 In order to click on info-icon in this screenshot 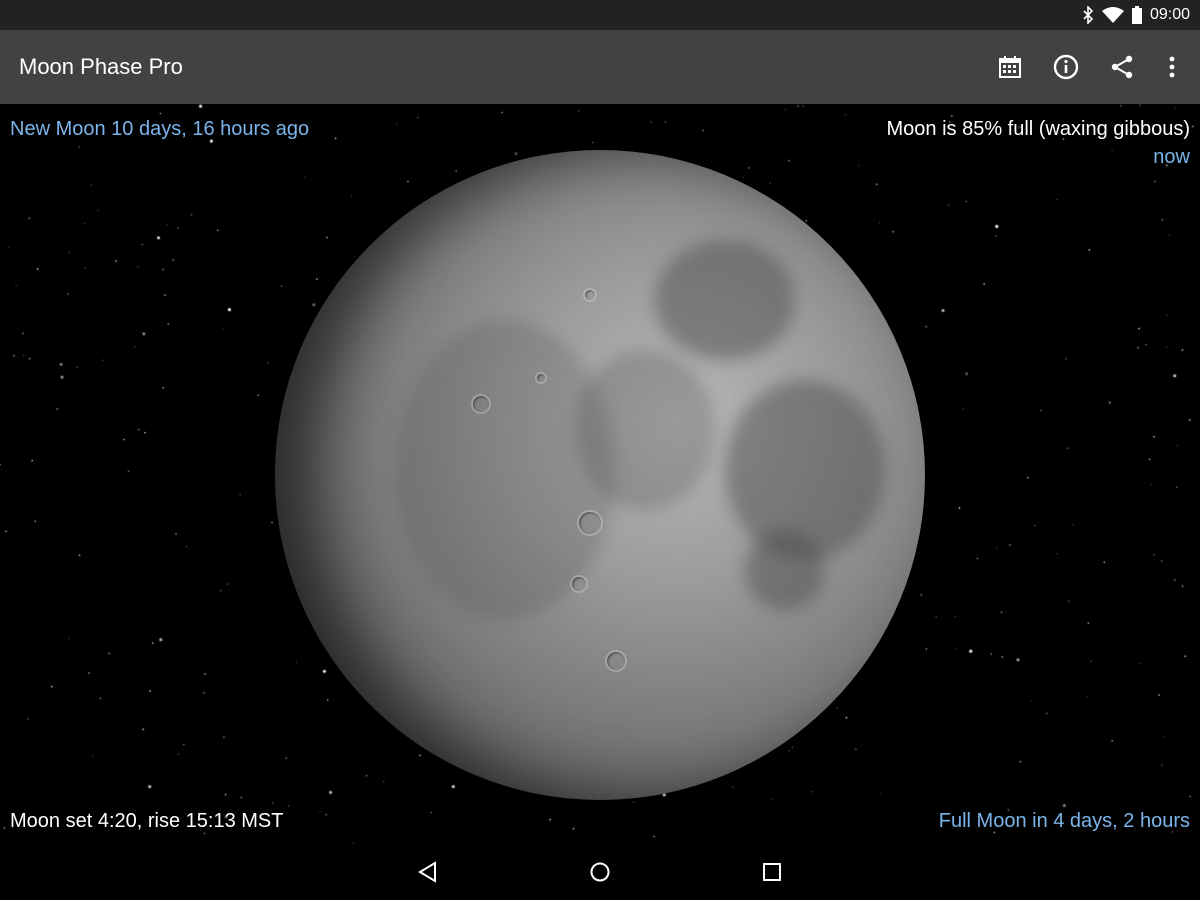, I will do `click(1066, 67)`.